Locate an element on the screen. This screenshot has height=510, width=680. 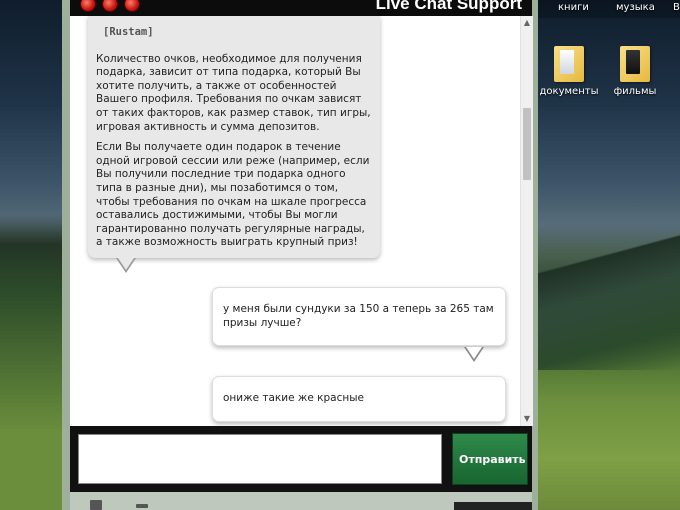
desktop-icon-films: фильмы is located at coordinates (635, 71).